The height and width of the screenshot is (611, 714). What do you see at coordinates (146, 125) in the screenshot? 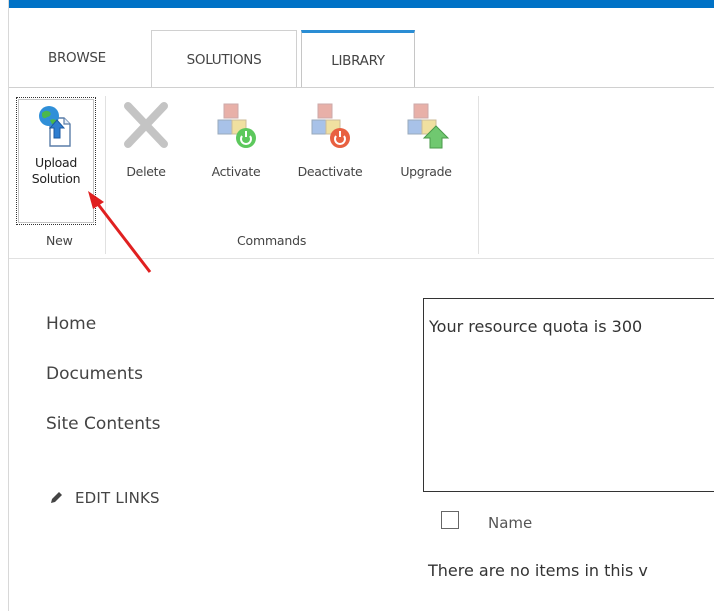
I see `delete-x-icon` at bounding box center [146, 125].